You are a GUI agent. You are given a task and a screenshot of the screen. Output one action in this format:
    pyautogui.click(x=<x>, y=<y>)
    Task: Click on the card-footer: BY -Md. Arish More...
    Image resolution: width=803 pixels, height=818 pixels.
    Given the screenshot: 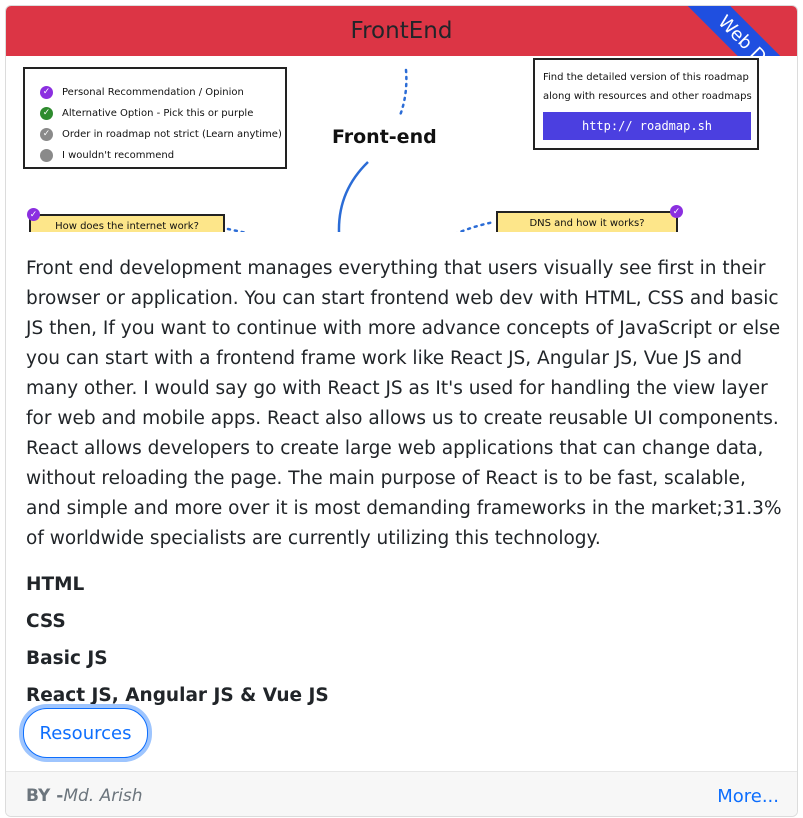 What is the action you would take?
    pyautogui.click(x=401, y=793)
    